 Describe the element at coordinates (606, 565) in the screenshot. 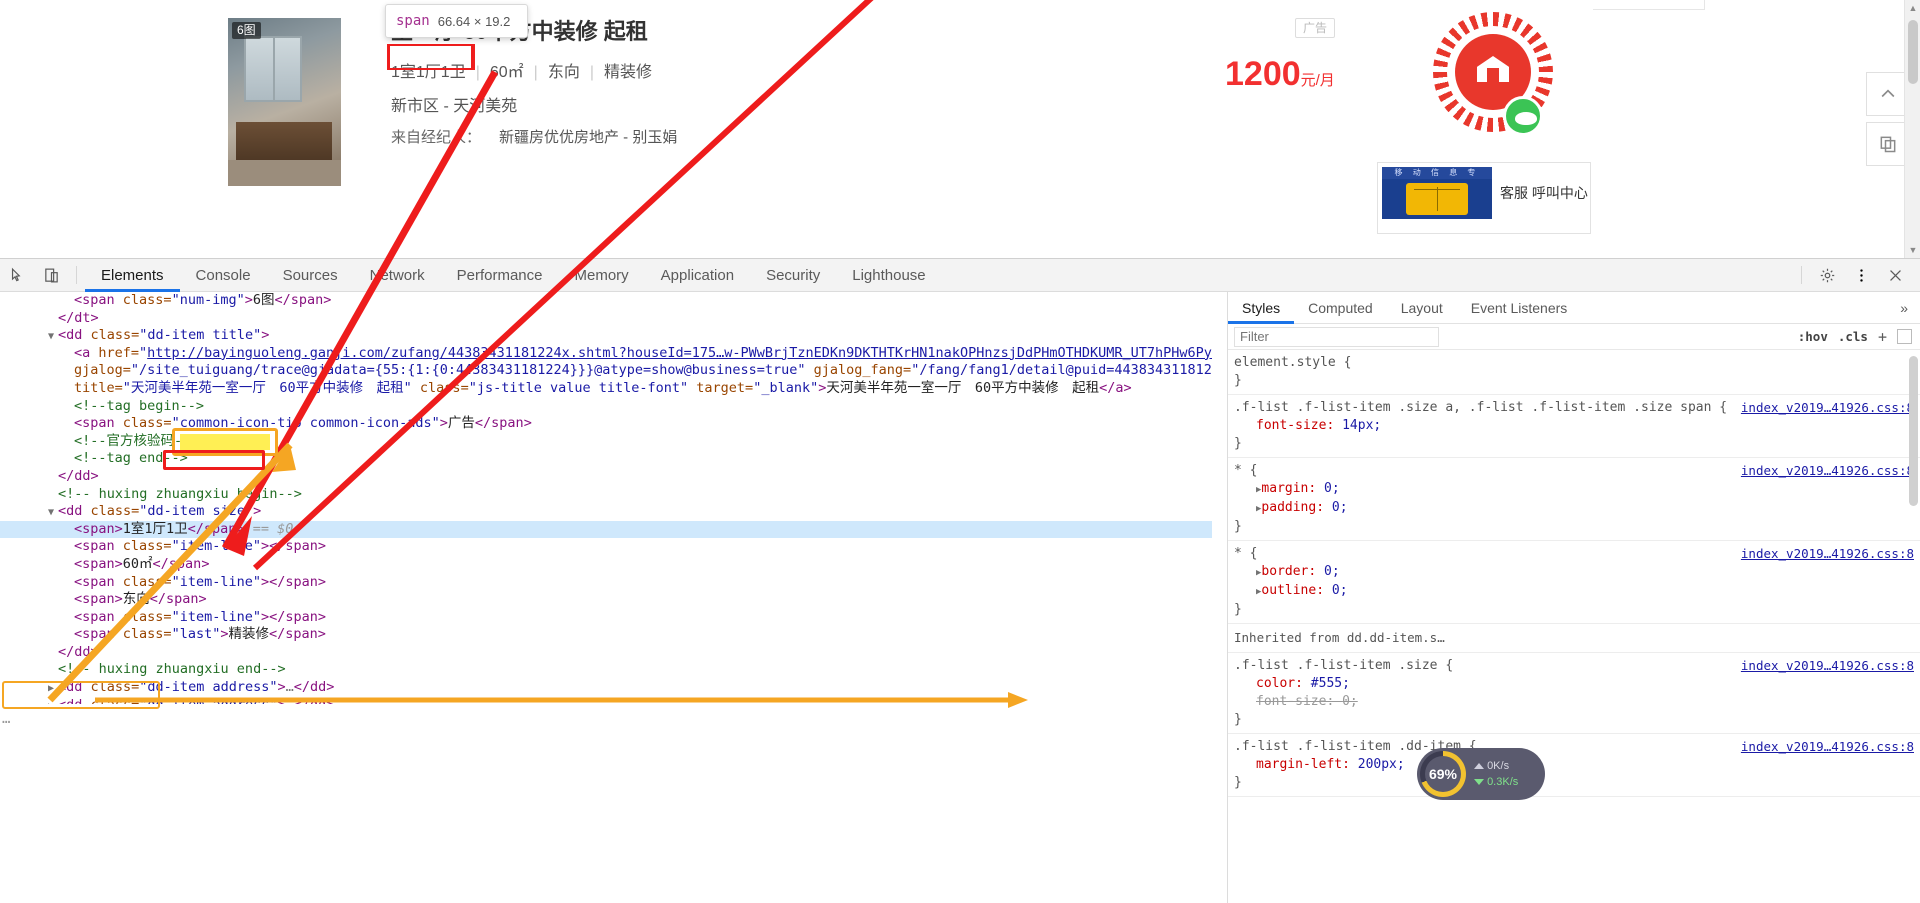

I see `dom-tree-row: <span>60㎡</span>` at that location.